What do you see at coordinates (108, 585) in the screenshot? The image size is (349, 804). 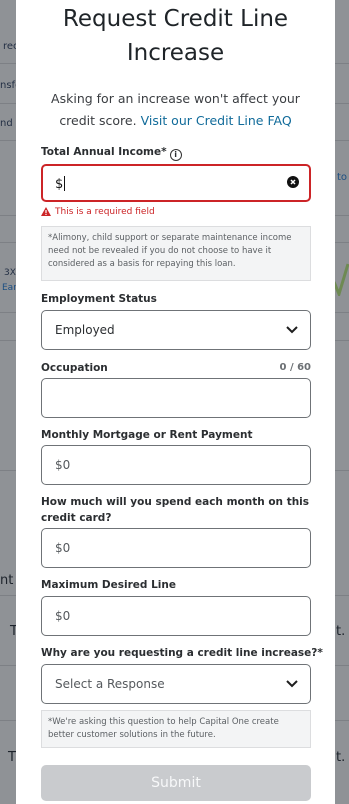 I see `max-line-label: Maximum Desired Line` at bounding box center [108, 585].